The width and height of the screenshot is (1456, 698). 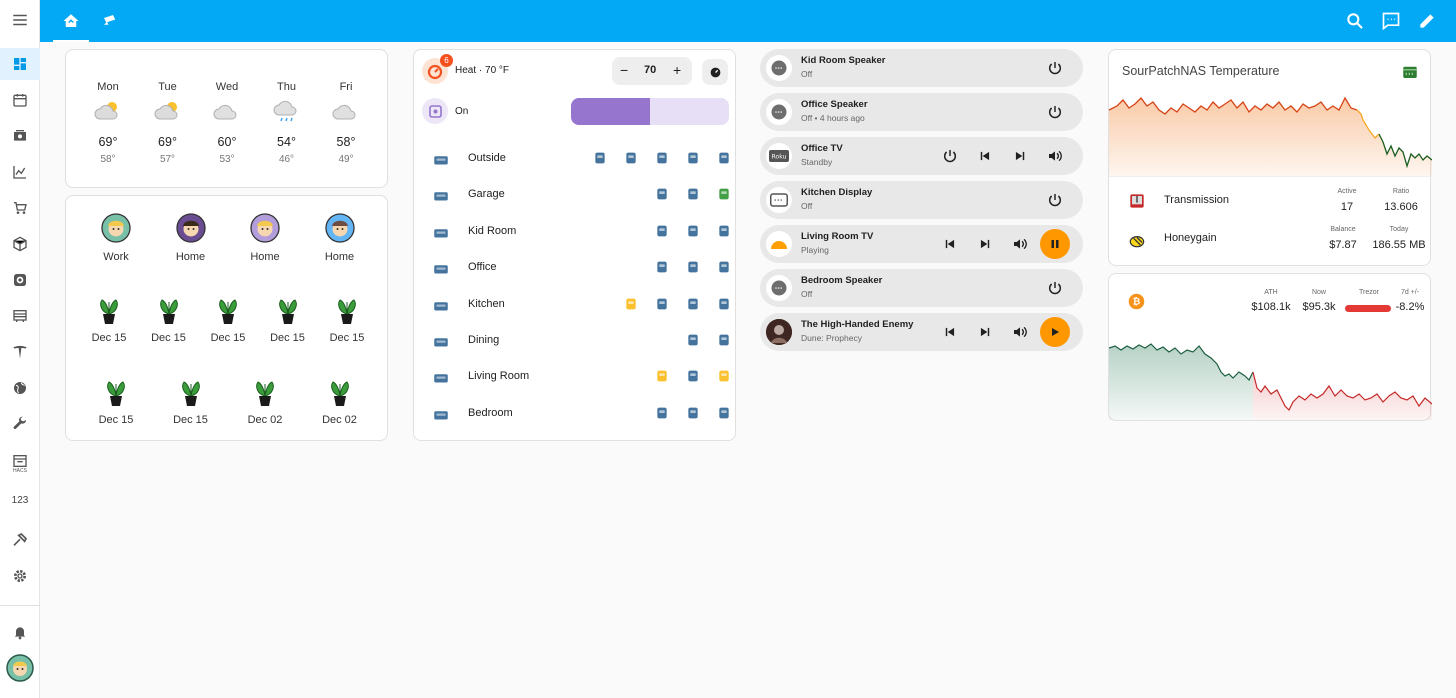 I want to click on room-row: Kitchen, so click(x=582, y=306).